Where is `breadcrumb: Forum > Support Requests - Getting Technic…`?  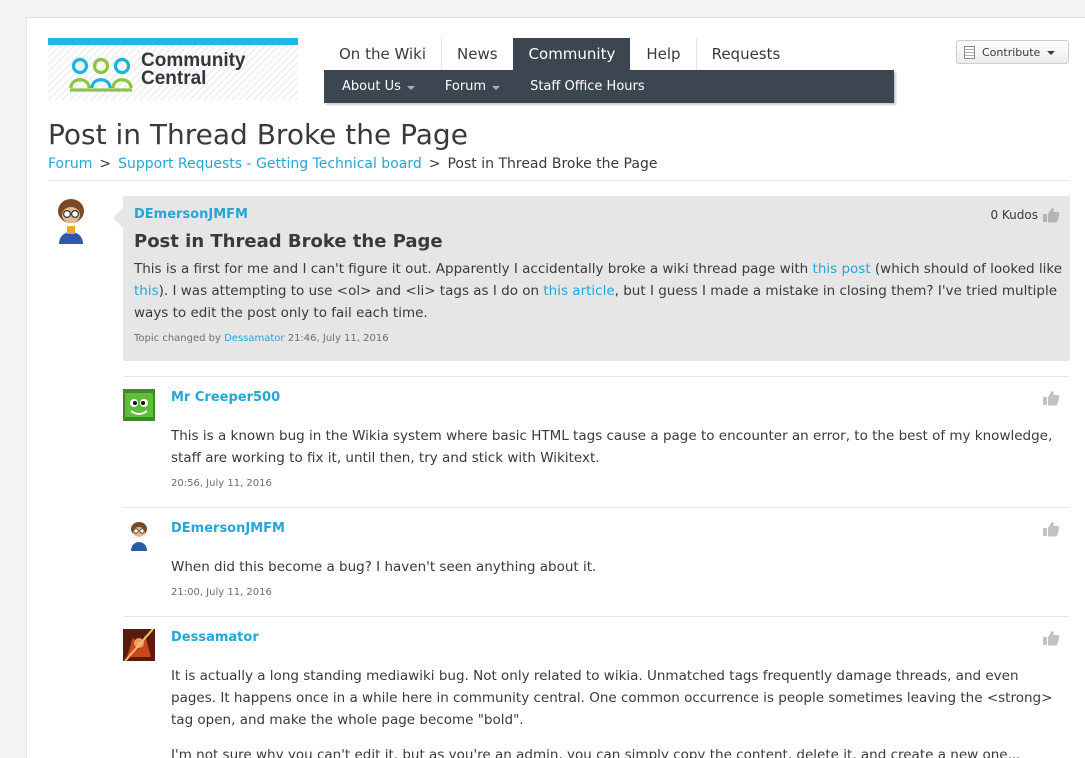
breadcrumb: Forum > Support Requests - Getting Technic… is located at coordinates (352, 164).